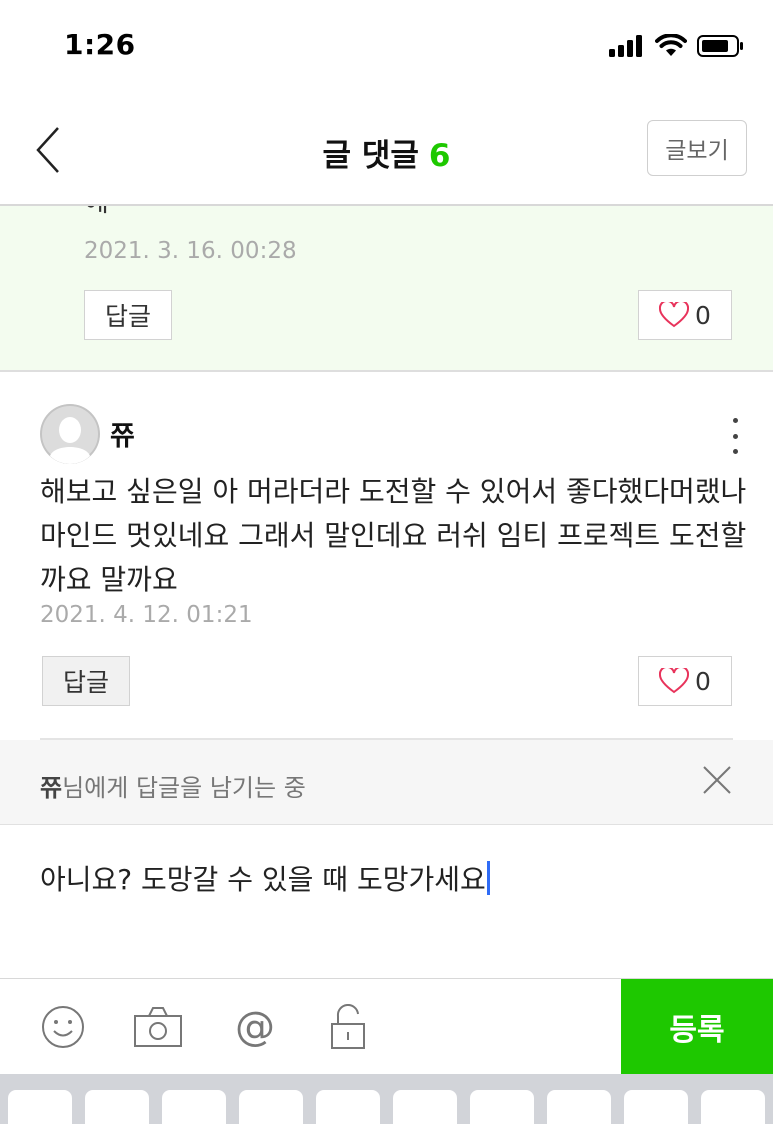 This screenshot has width=773, height=1124. What do you see at coordinates (119, 212) in the screenshot?
I see `comment-text: 에~~` at bounding box center [119, 212].